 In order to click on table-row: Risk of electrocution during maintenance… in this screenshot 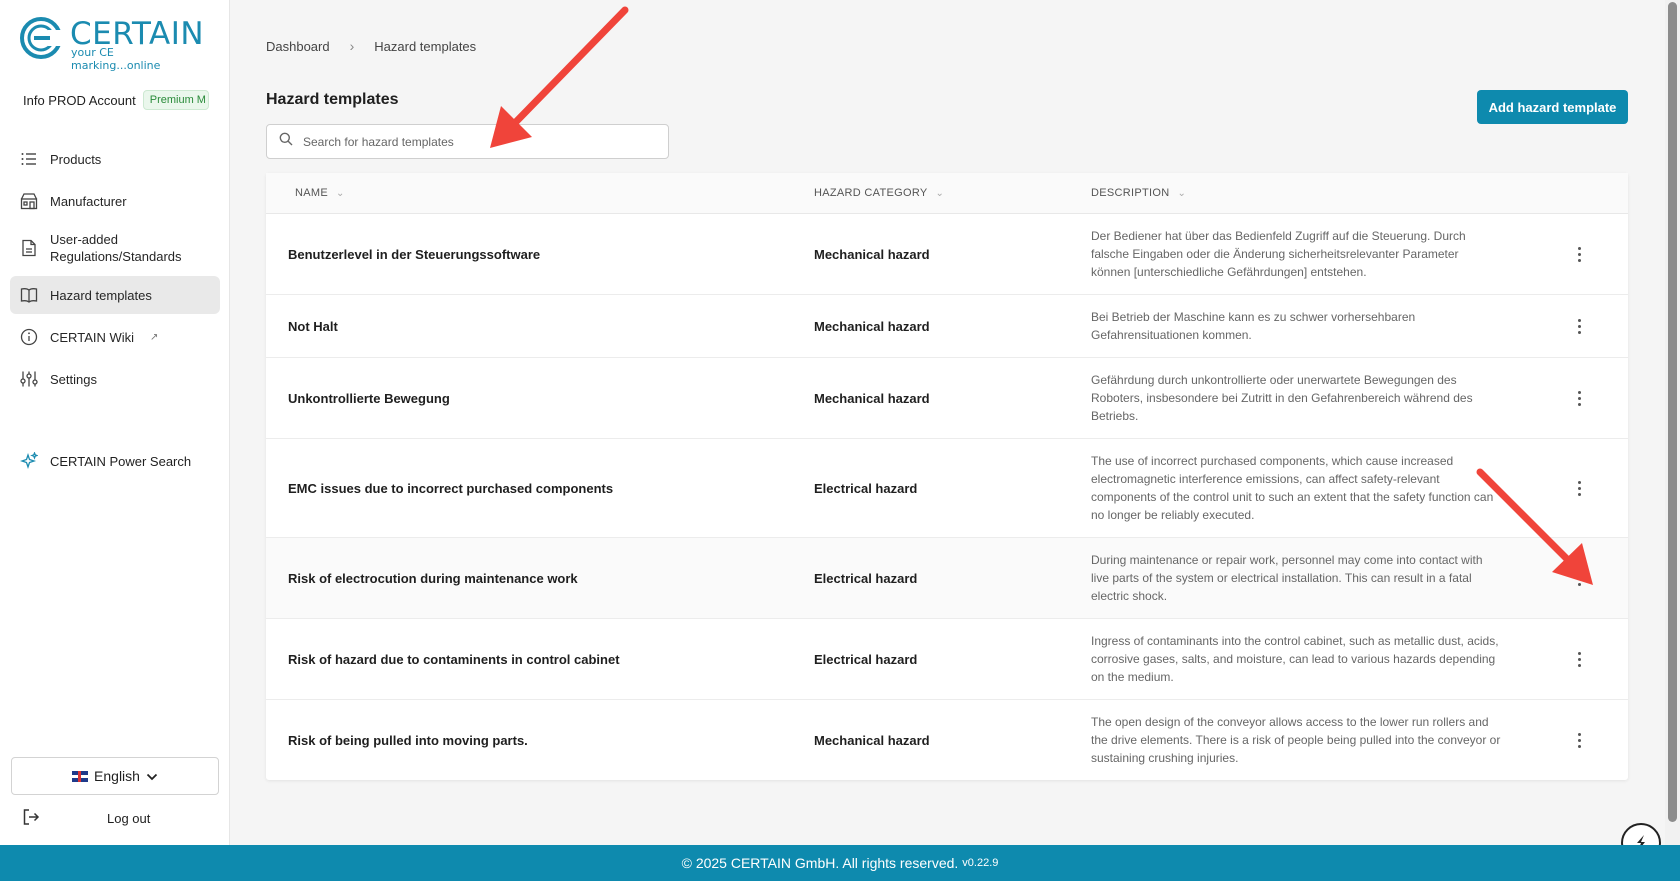, I will do `click(947, 578)`.